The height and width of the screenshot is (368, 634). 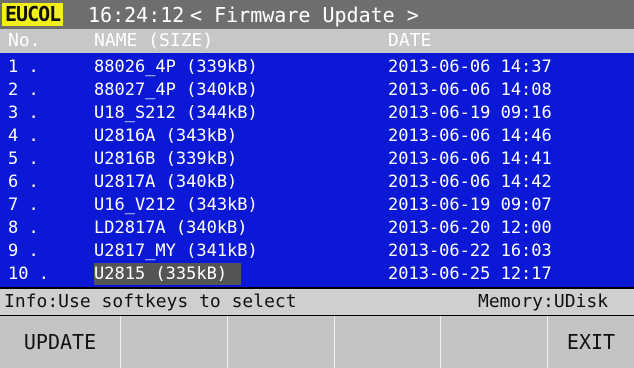 I want to click on table-row-selected: 10 . U2815 (335kB) 2013-06-25 12:17, so click(x=317, y=274).